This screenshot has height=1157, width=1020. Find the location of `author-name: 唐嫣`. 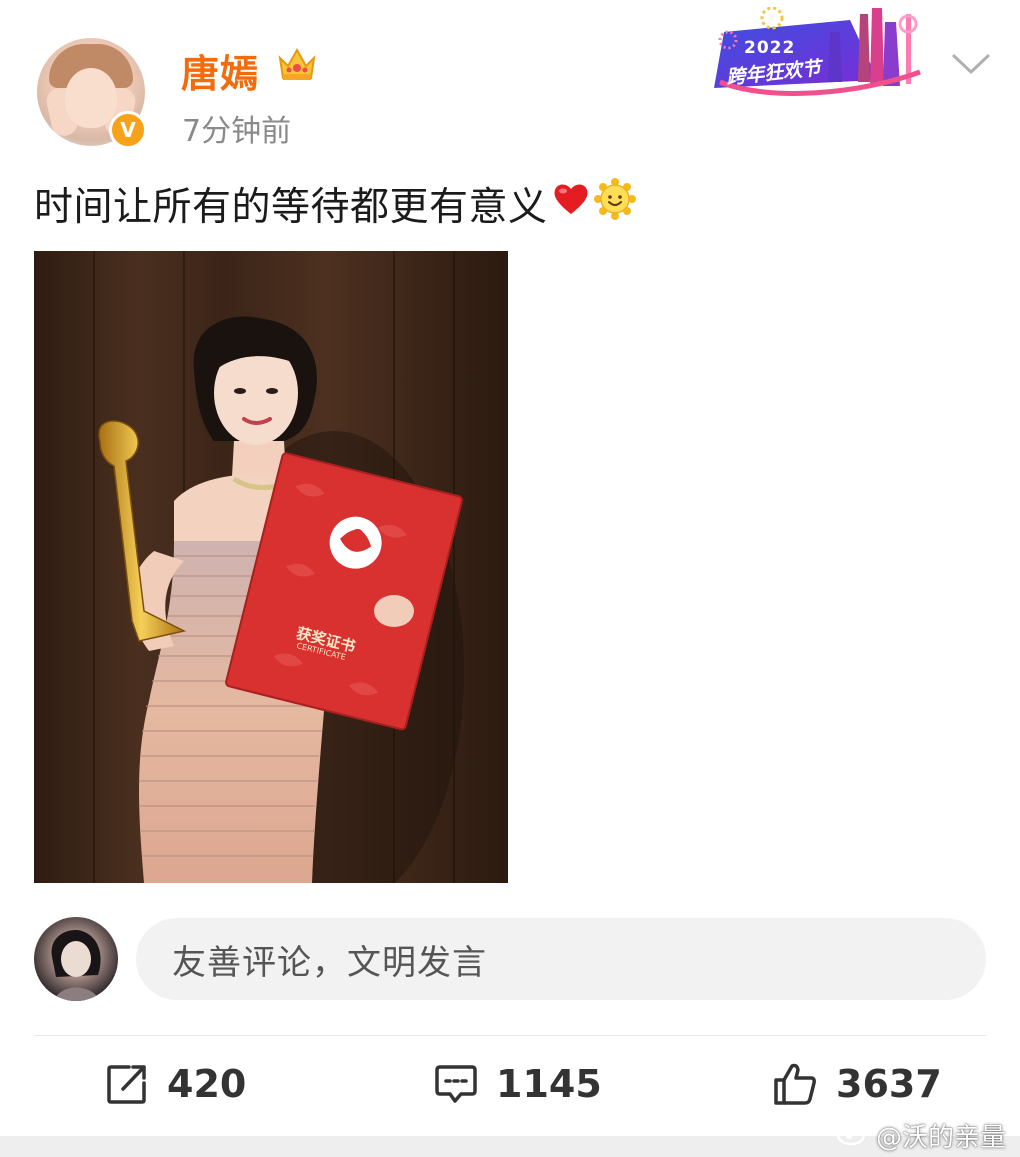

author-name: 唐嫣 is located at coordinates (220, 70).